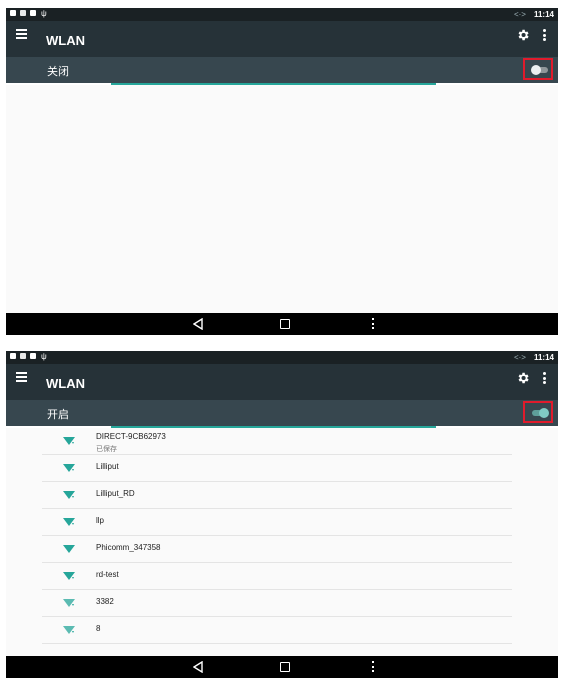 Image resolution: width=562 pixels, height=679 pixels. I want to click on switch-status-label: 开启, so click(58, 415).